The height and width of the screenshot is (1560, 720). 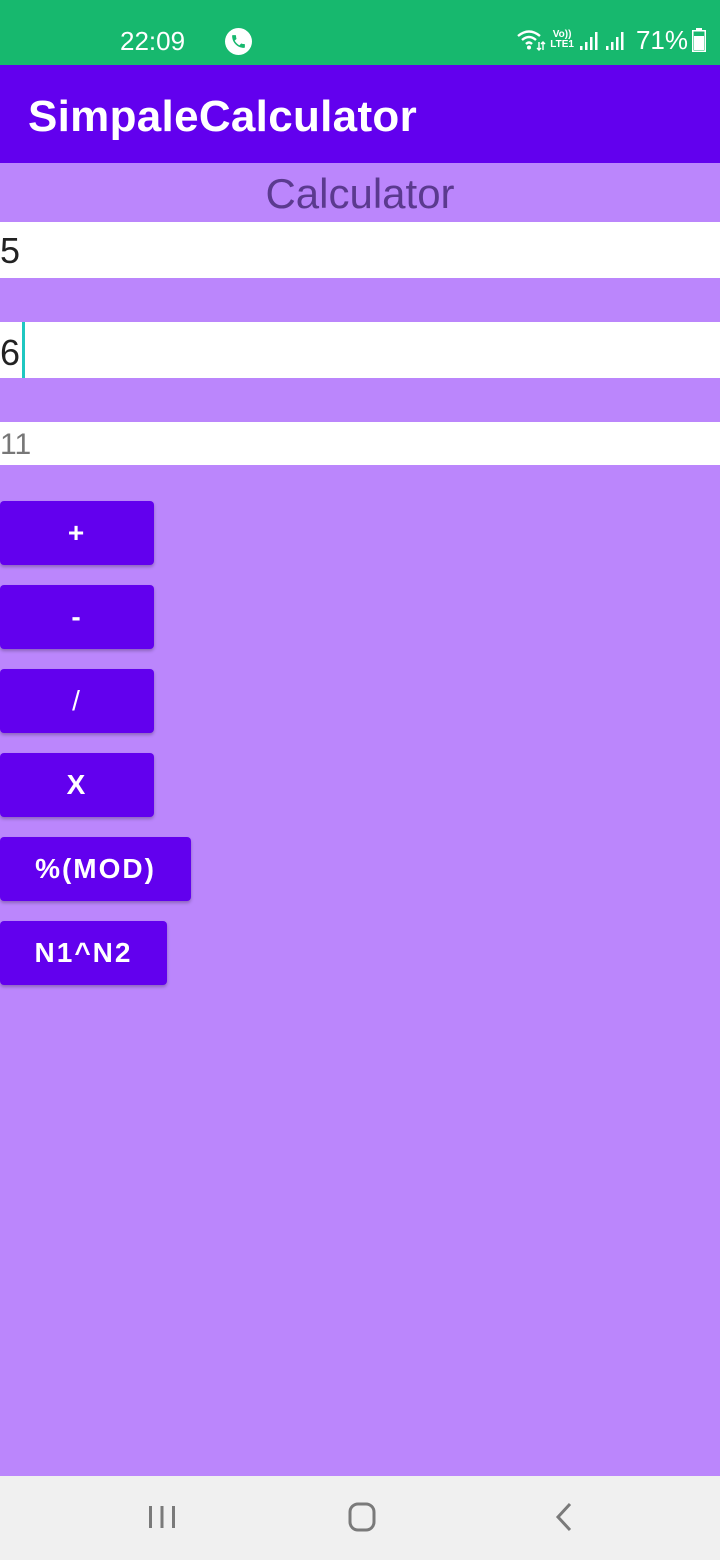 What do you see at coordinates (360, 443) in the screenshot?
I see `result-field: 11` at bounding box center [360, 443].